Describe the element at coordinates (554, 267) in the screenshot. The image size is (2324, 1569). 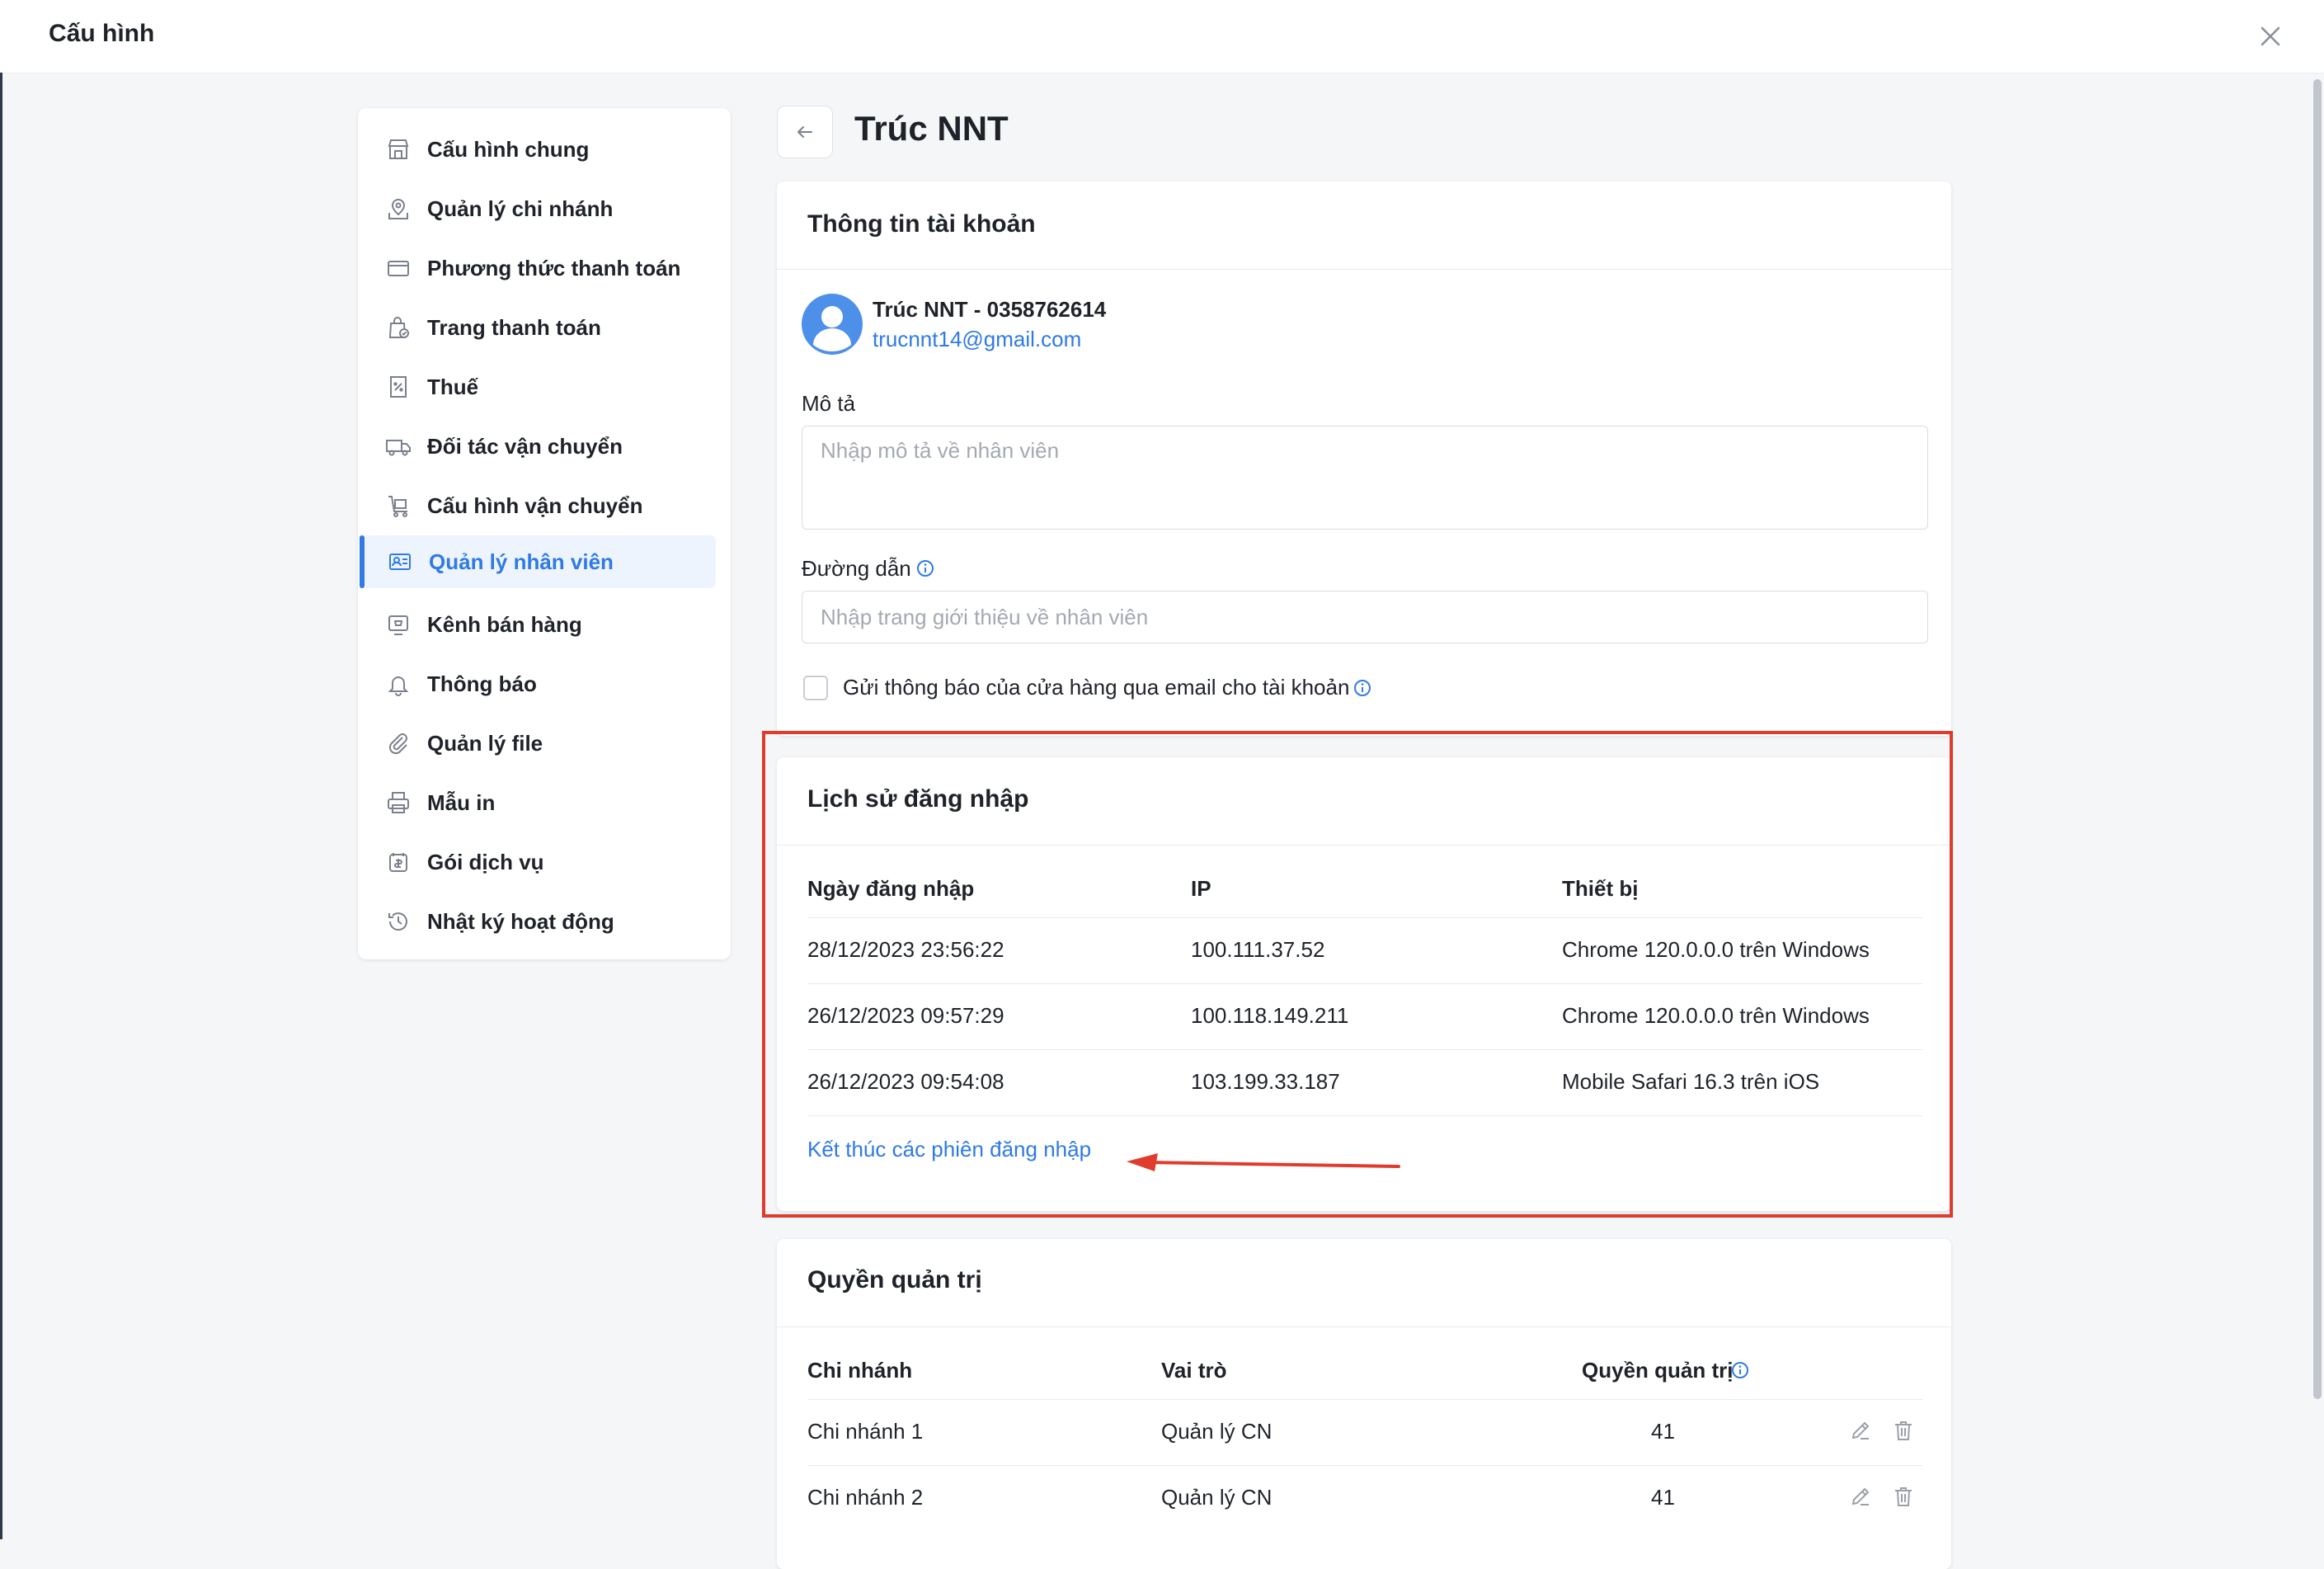
I see `sidebar-item-label: Phương thức thanh toán` at that location.